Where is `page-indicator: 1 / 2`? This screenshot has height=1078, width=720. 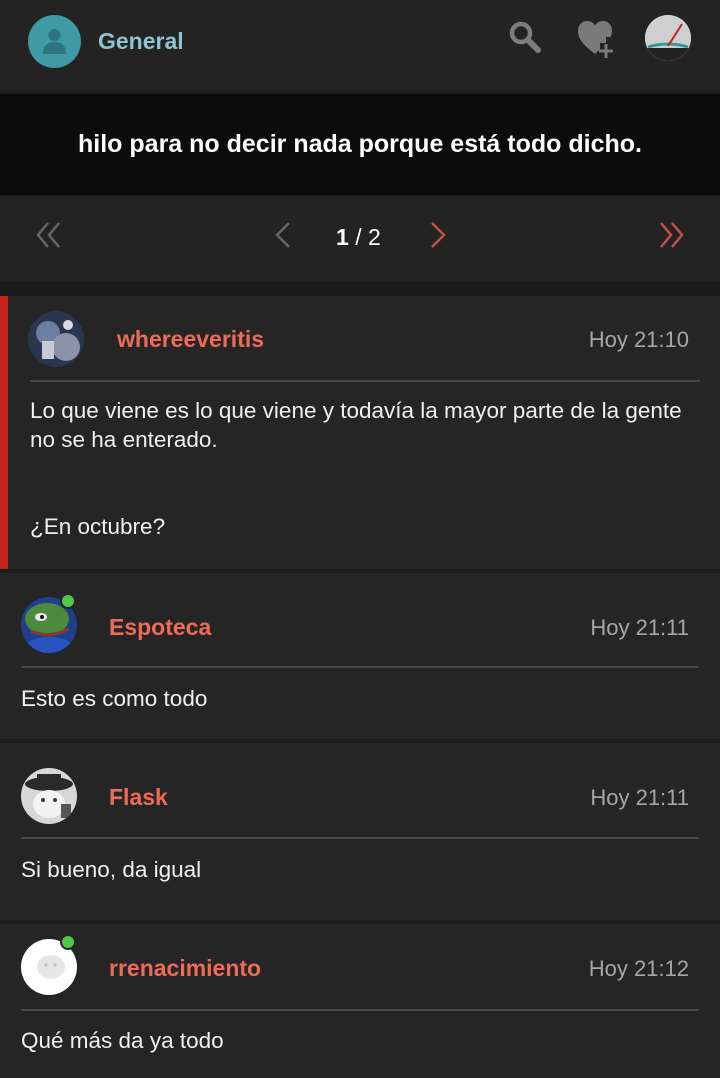 page-indicator: 1 / 2 is located at coordinates (358, 237).